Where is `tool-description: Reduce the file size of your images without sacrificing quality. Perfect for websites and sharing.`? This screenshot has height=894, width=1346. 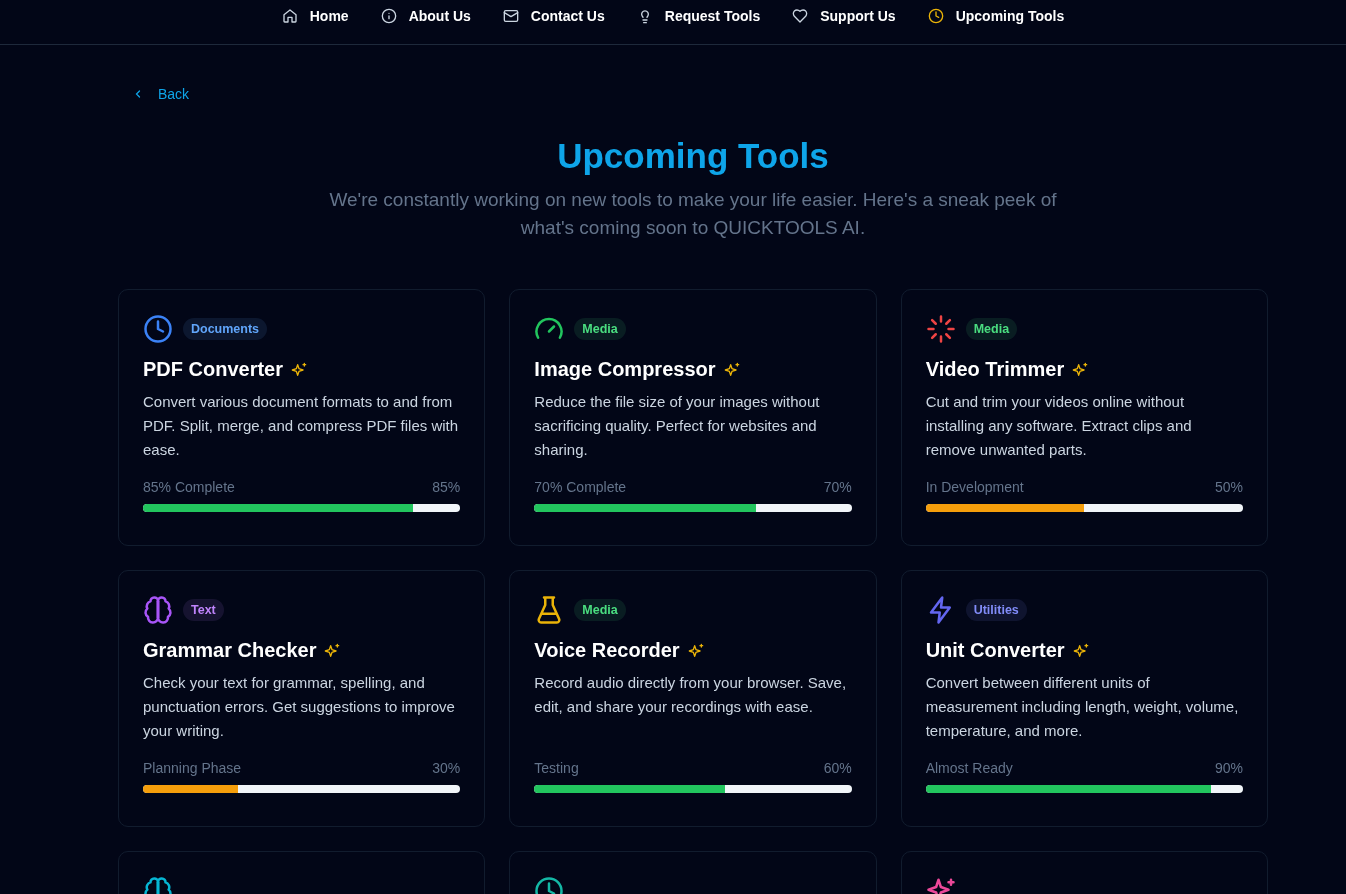
tool-description: Reduce the file size of your images without sacrificing quality. Perfect for websites and sharing. is located at coordinates (677, 426).